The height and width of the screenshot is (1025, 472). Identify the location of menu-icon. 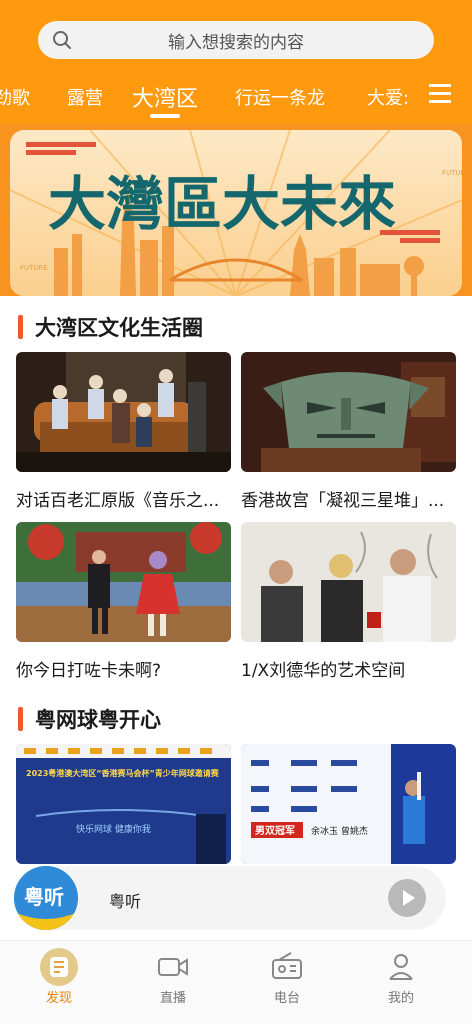
(440, 94).